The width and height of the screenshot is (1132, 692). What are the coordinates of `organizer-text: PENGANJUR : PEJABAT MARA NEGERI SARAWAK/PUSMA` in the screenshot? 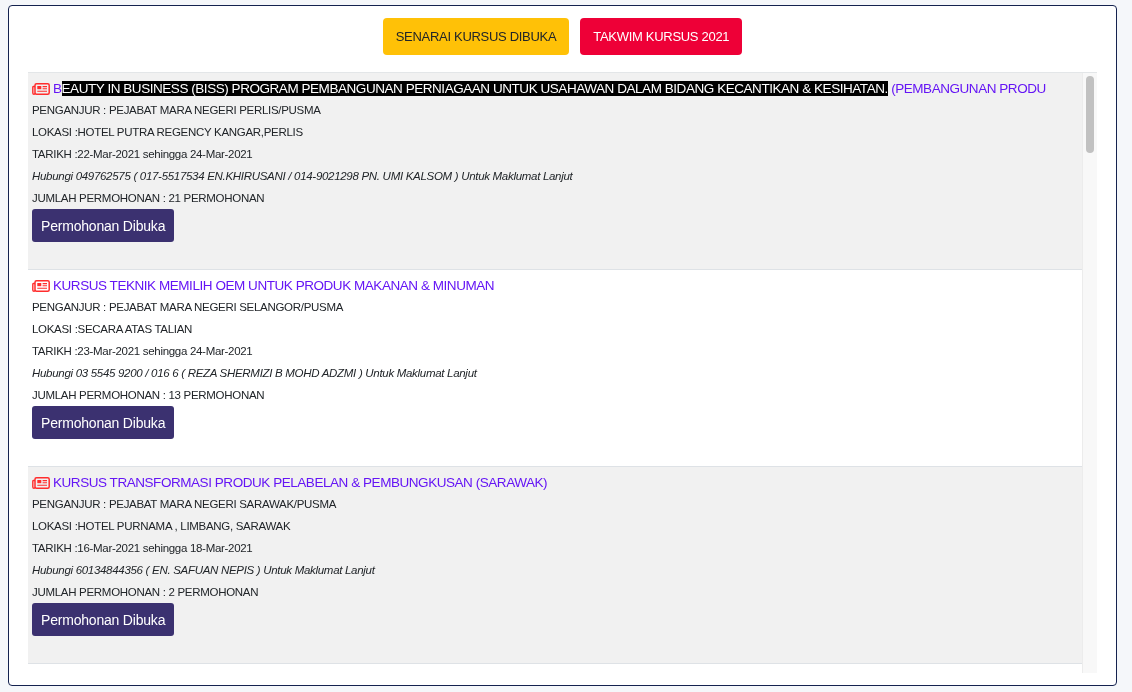 It's located at (185, 504).